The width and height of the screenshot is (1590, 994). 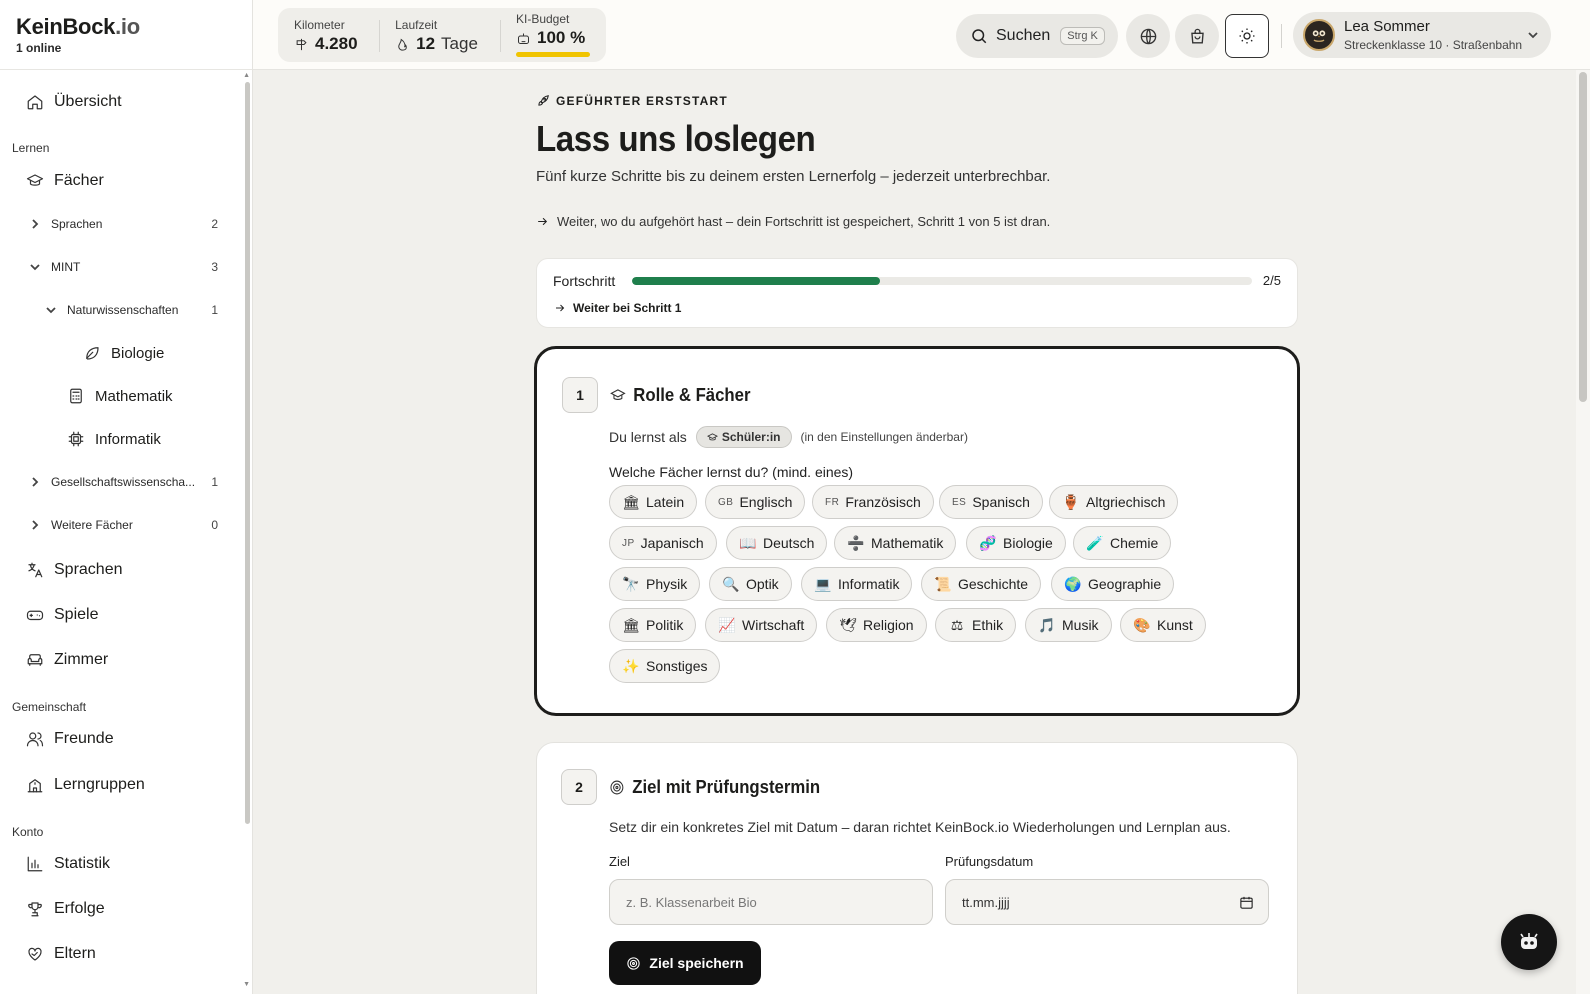 What do you see at coordinates (632, 101) in the screenshot?
I see `onboarding-kicker: GEFÜHRTER ERSTSTART` at bounding box center [632, 101].